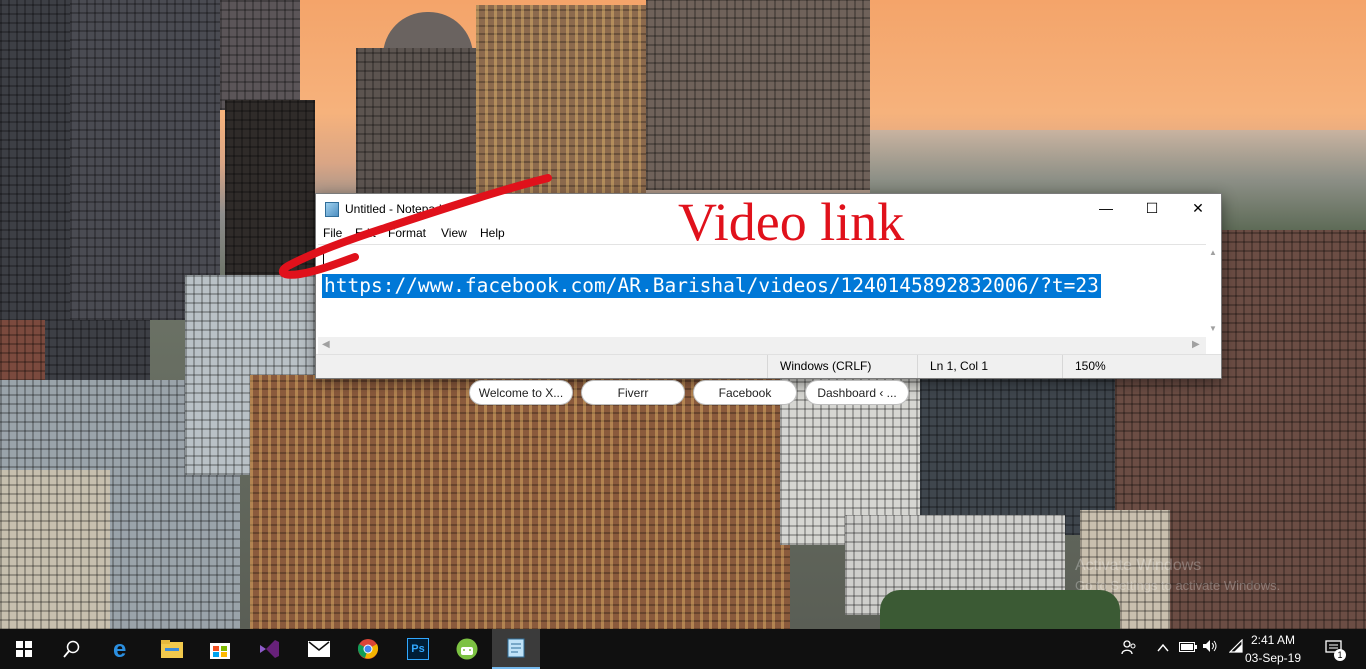  I want to click on notification-count-badge: 1, so click(1340, 655).